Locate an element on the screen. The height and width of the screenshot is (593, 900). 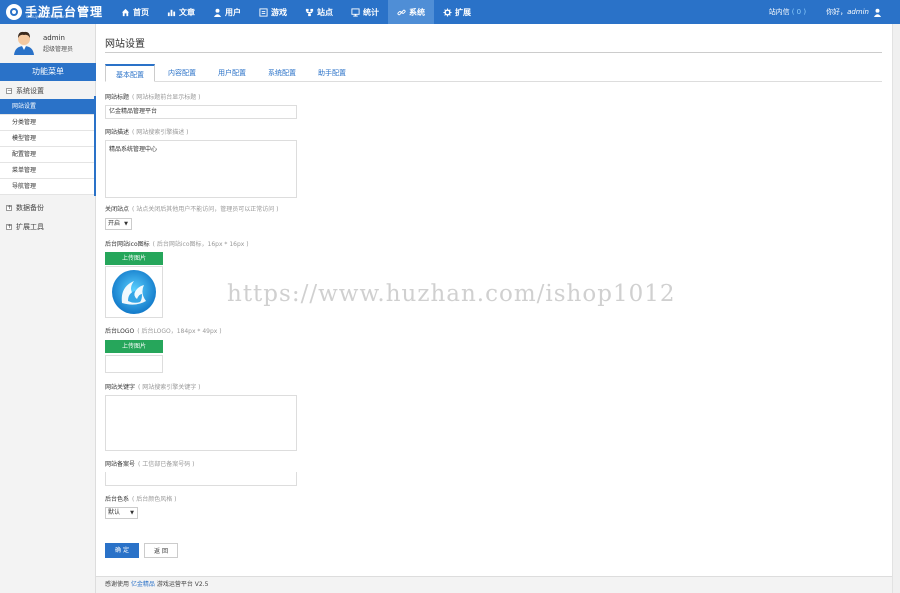
ico-preview is located at coordinates (134, 292).